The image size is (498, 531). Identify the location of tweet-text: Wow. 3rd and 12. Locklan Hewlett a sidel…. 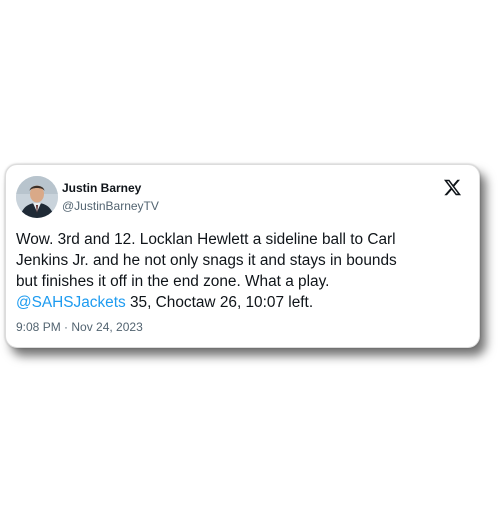
(243, 271).